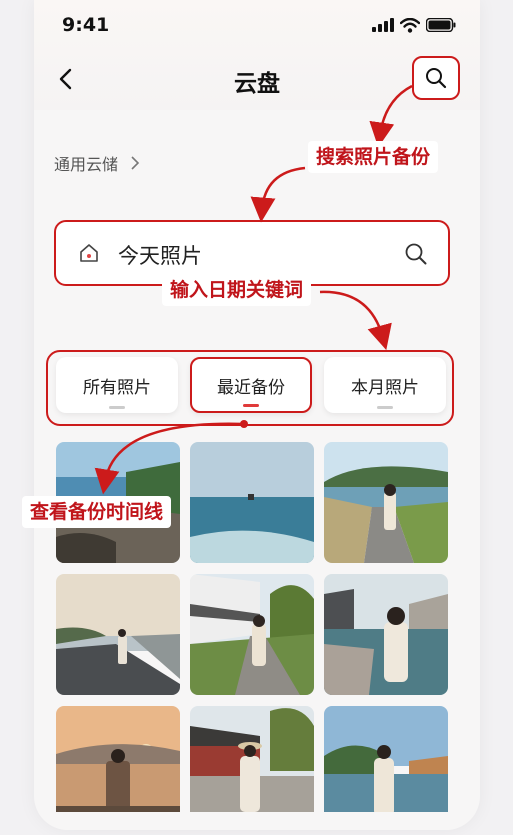 The width and height of the screenshot is (513, 835). I want to click on status-icons, so click(414, 25).